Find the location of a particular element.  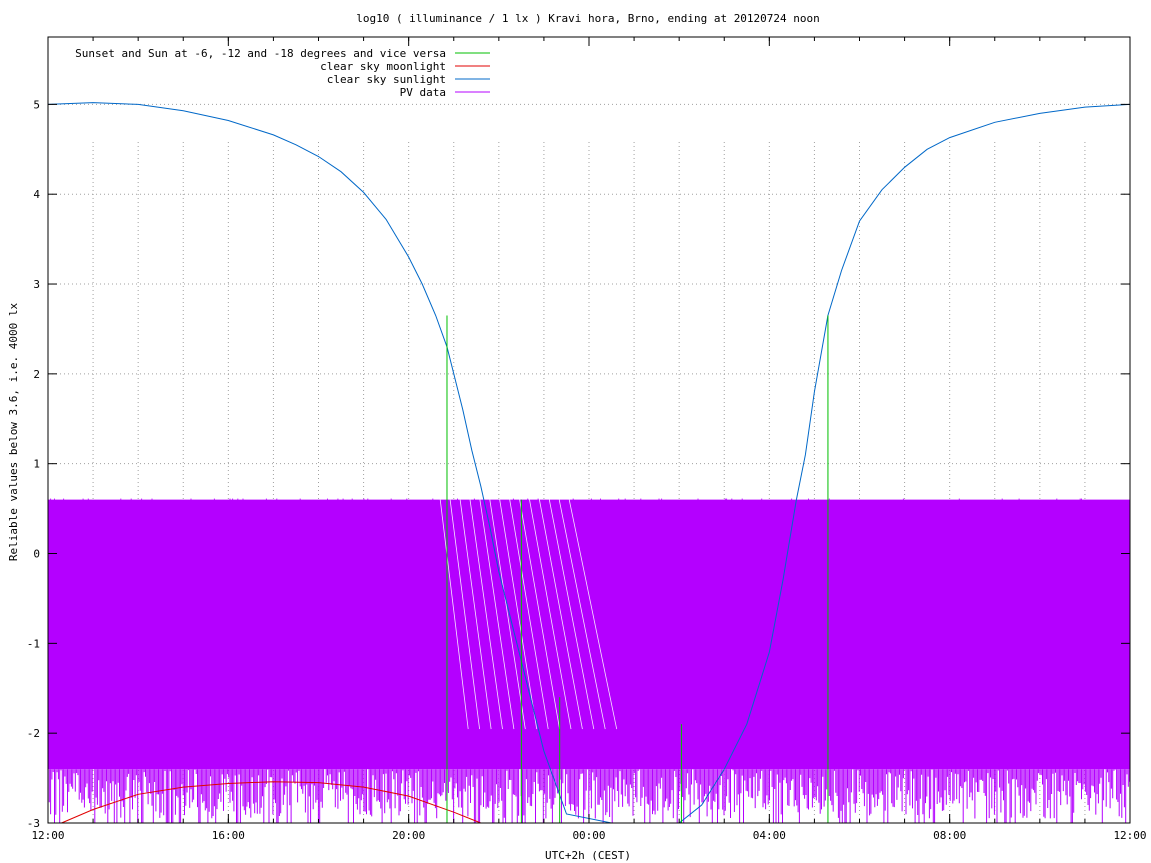

y-tick-label: 0 is located at coordinates (36, 554).